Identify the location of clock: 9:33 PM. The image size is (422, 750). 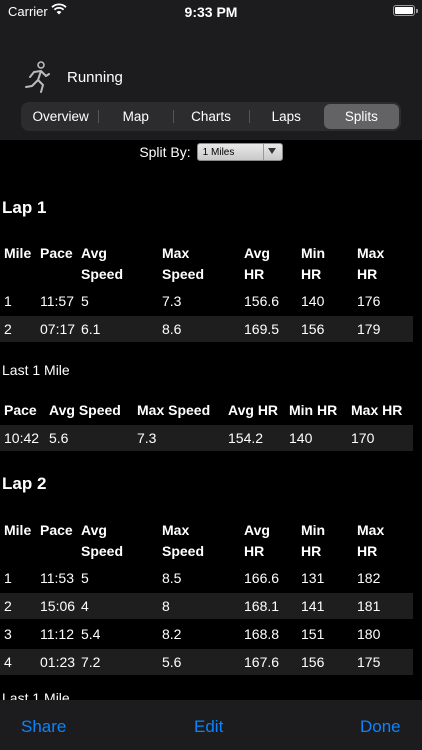
(211, 12).